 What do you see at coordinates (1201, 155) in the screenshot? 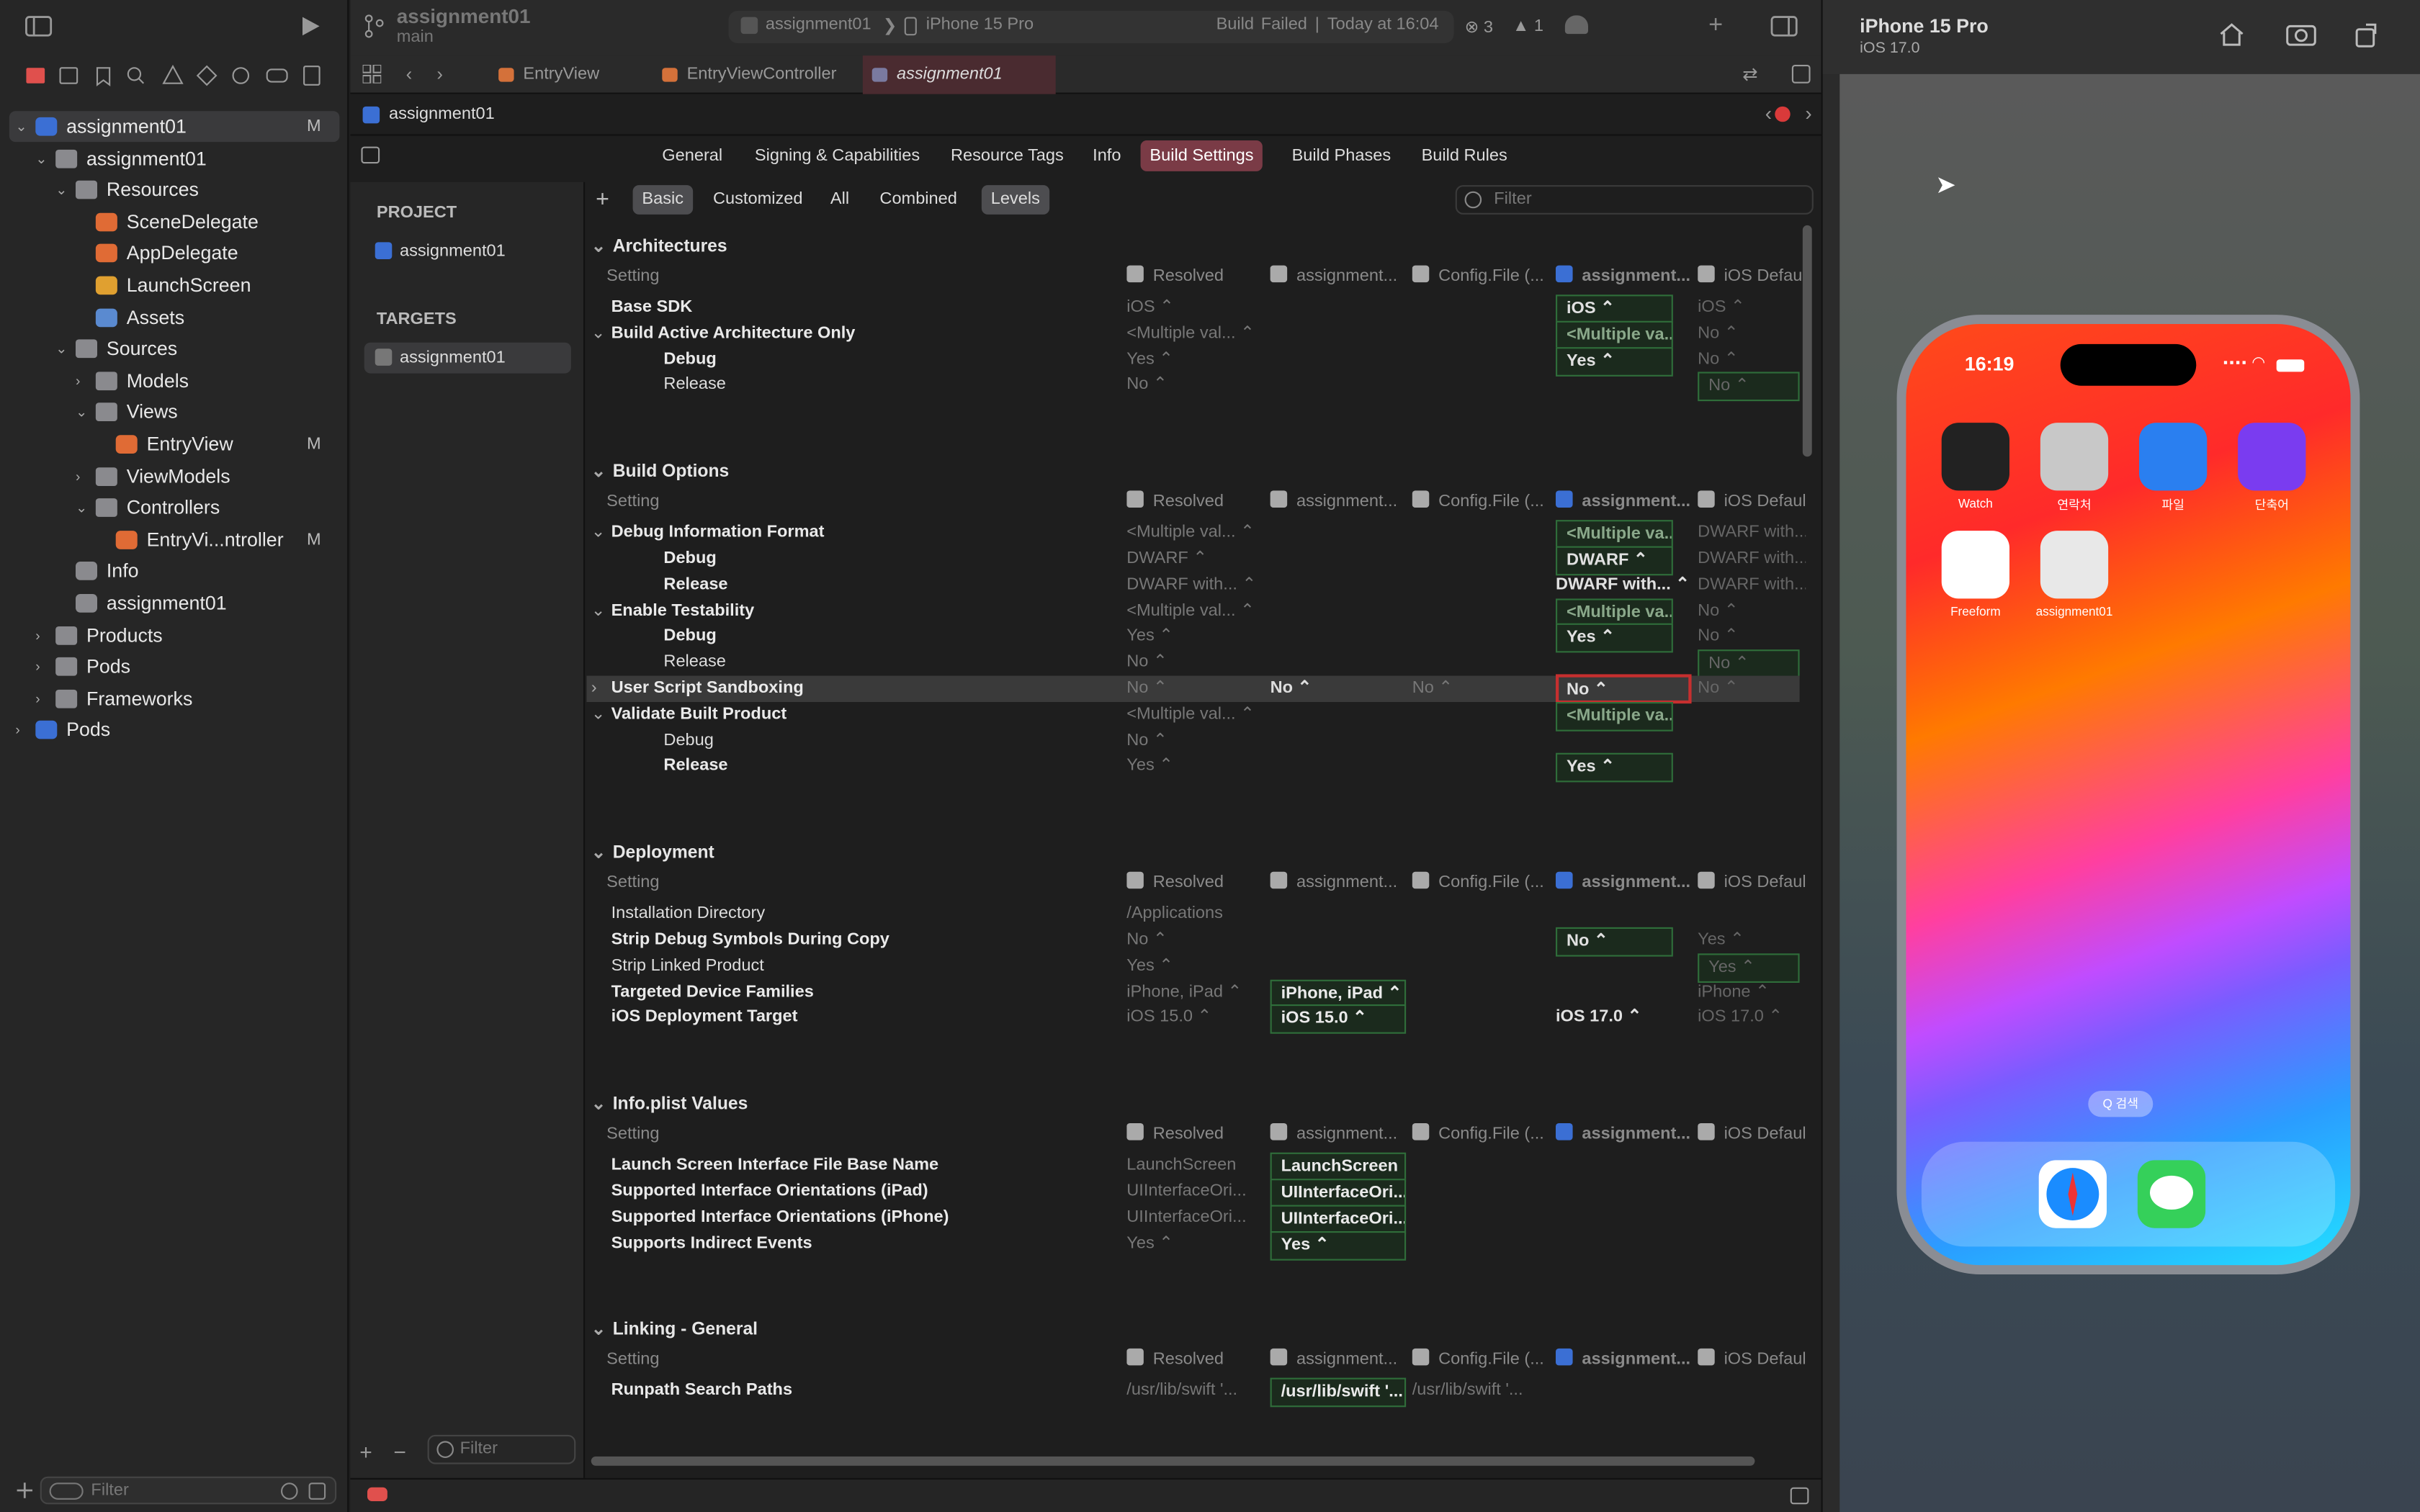
I see `tab-build-settings: Build Settings` at bounding box center [1201, 155].